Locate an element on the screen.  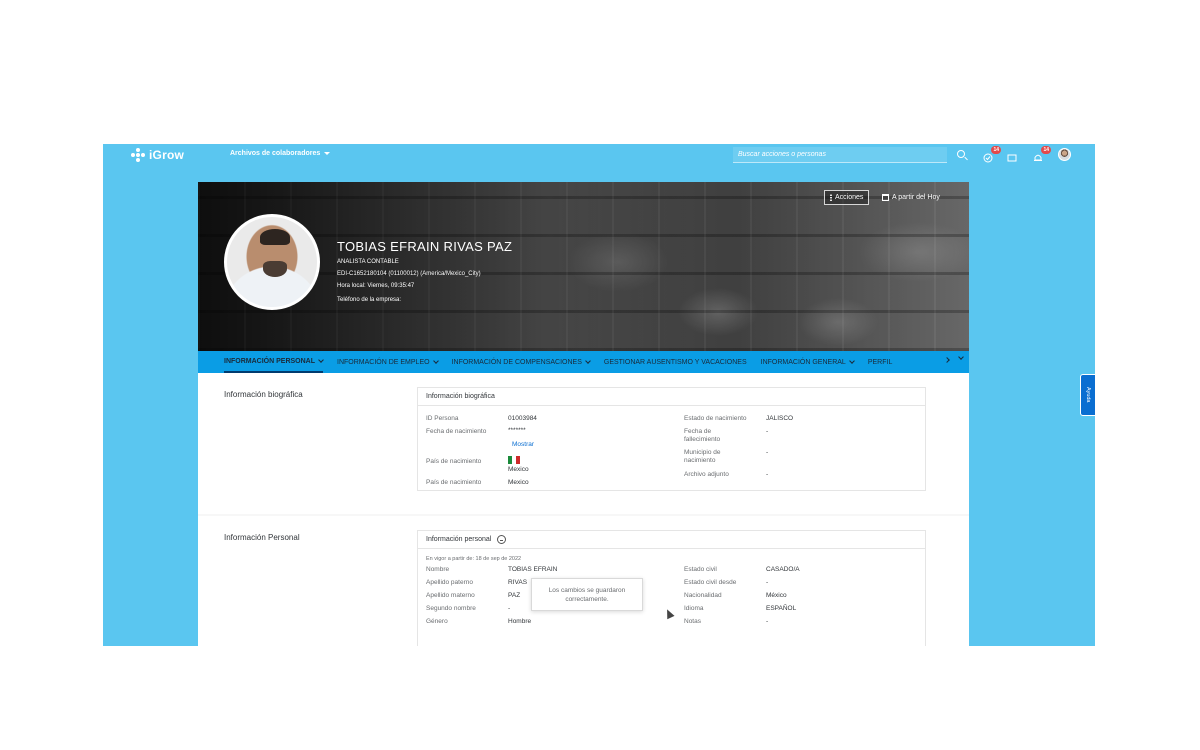
save-success-toast: Los cambios se guardaron correctamente. is located at coordinates (587, 594).